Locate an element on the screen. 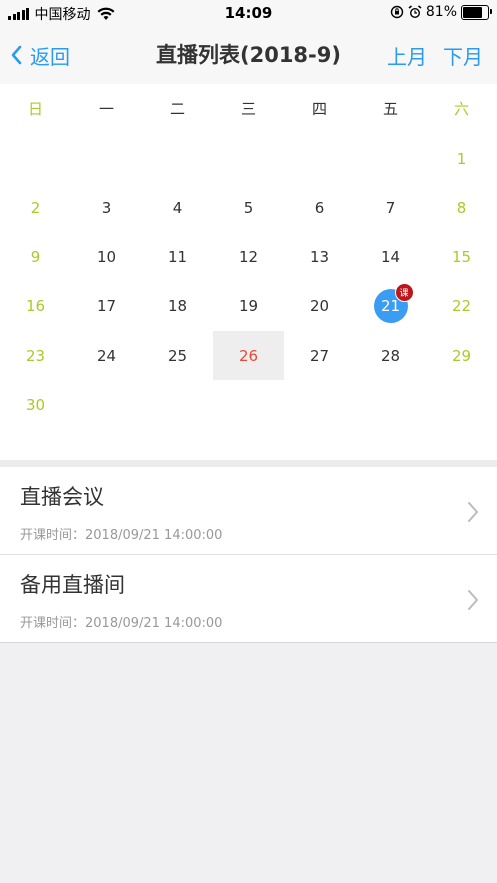 Image resolution: width=497 pixels, height=883 pixels. calendar-day-4: 4 is located at coordinates (177, 207).